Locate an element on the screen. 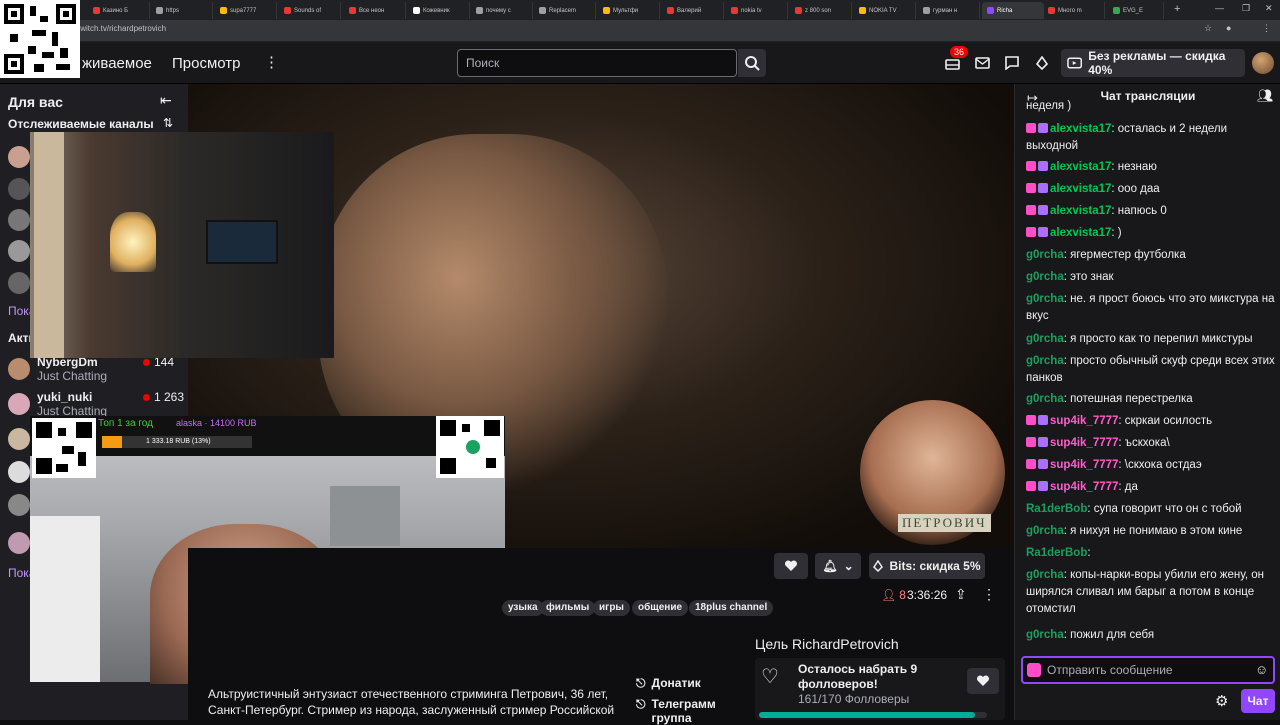  browser-tab: Sounds of is located at coordinates (310, 10).